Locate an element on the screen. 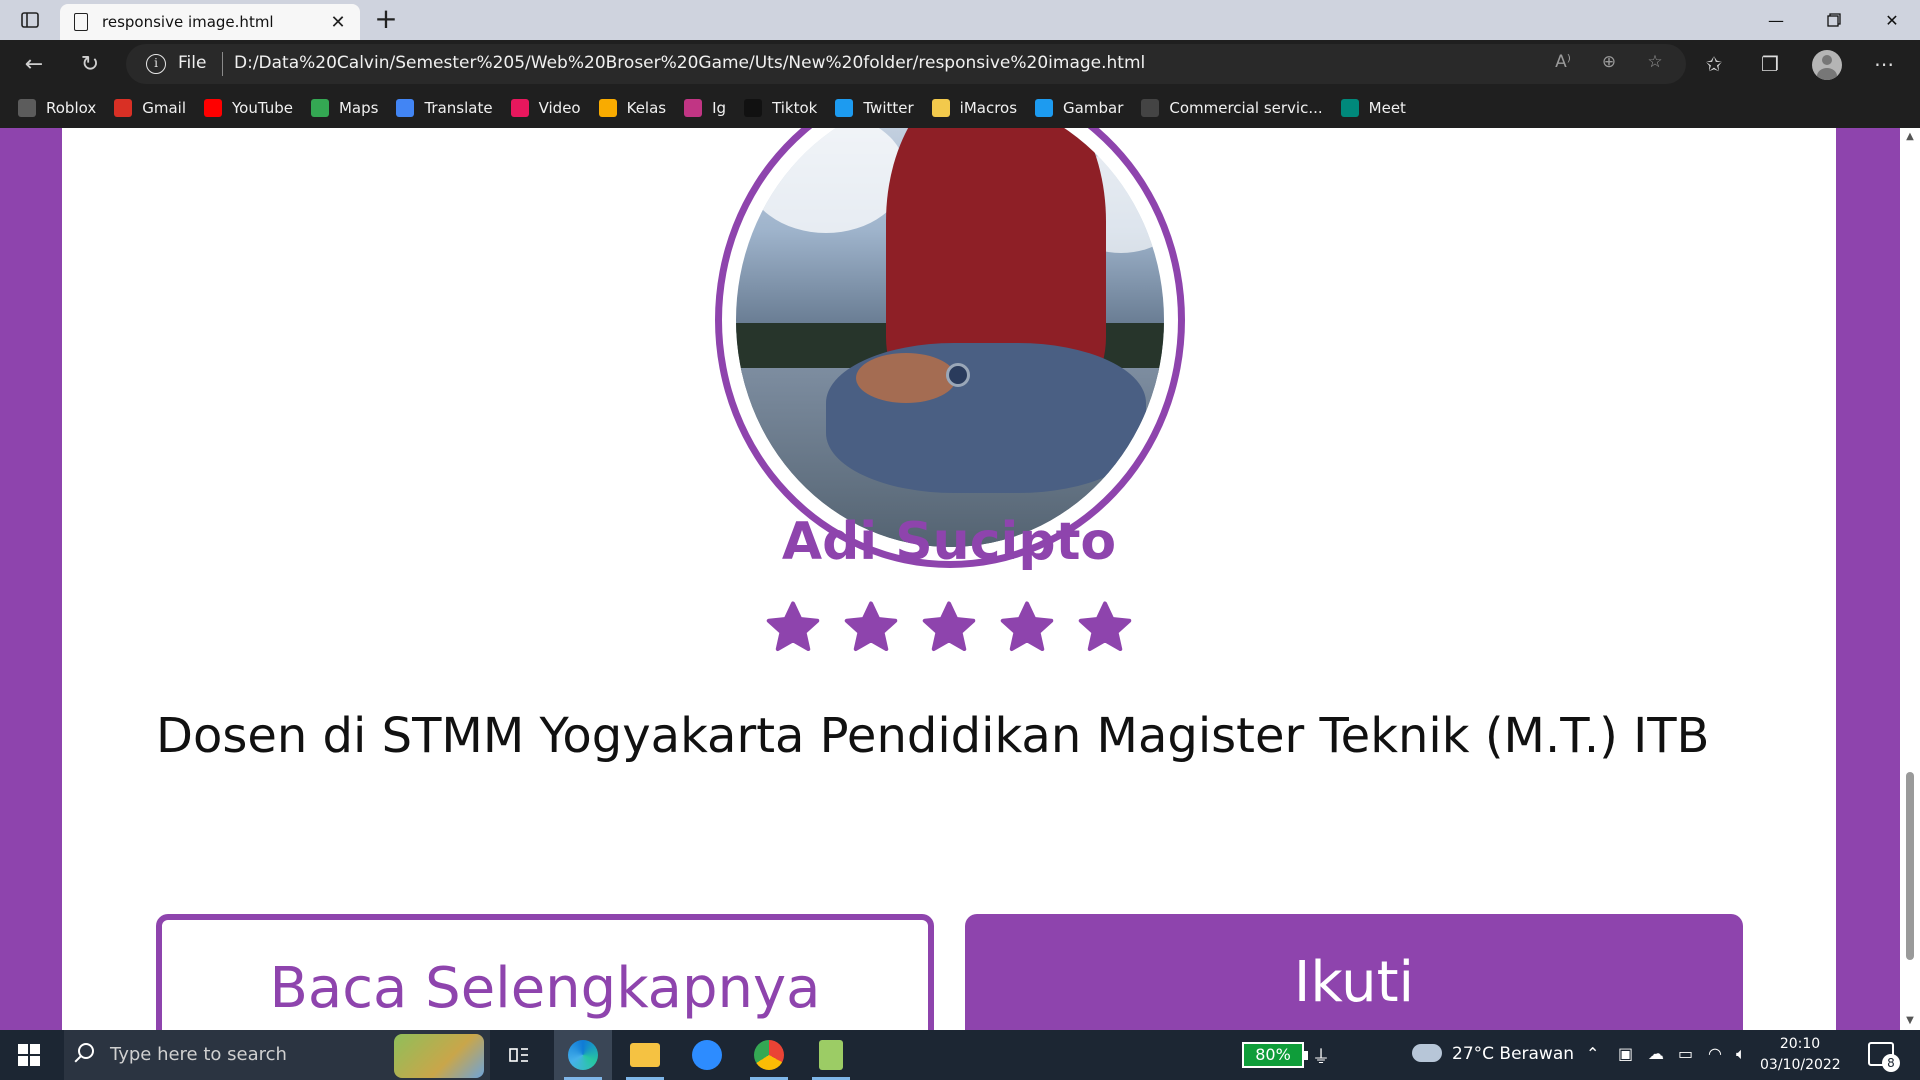  youtube-icon is located at coordinates (212, 108).